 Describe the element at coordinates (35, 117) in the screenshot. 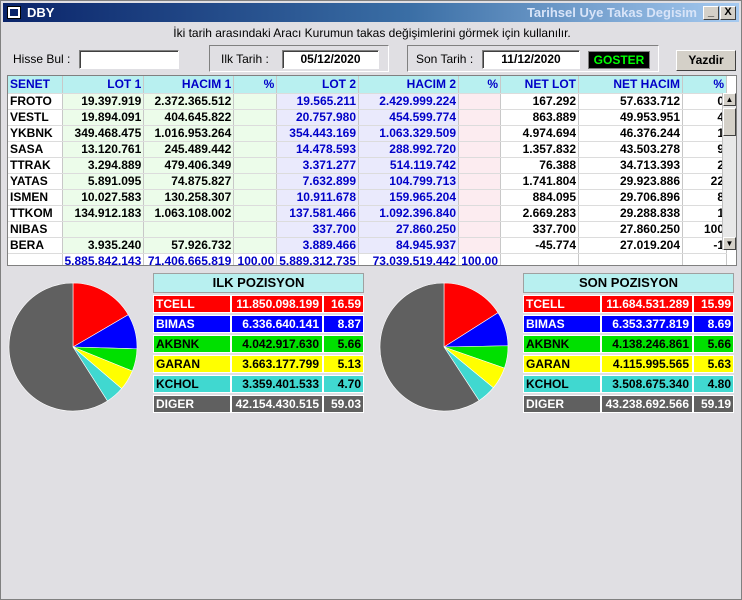

I see `table-cell: VESTL` at that location.